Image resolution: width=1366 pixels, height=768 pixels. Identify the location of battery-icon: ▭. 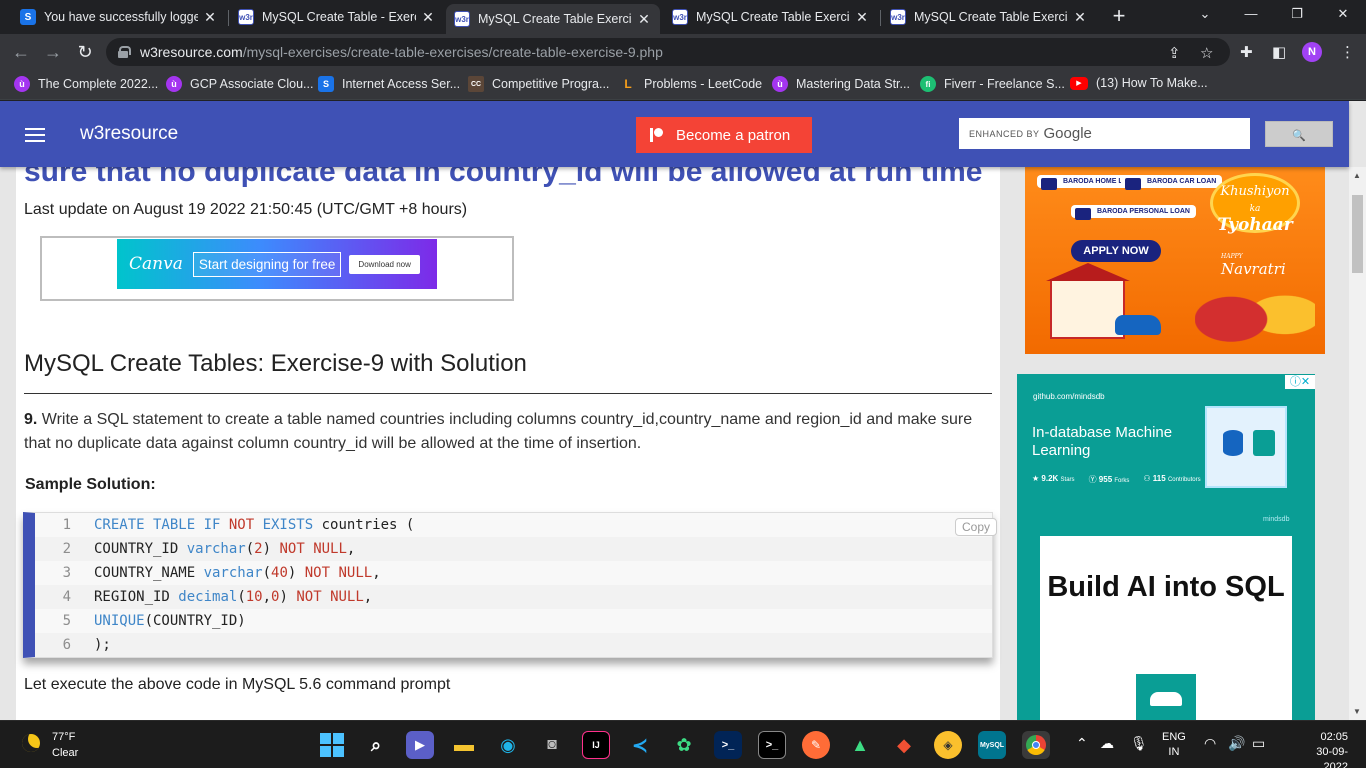
(1258, 743).